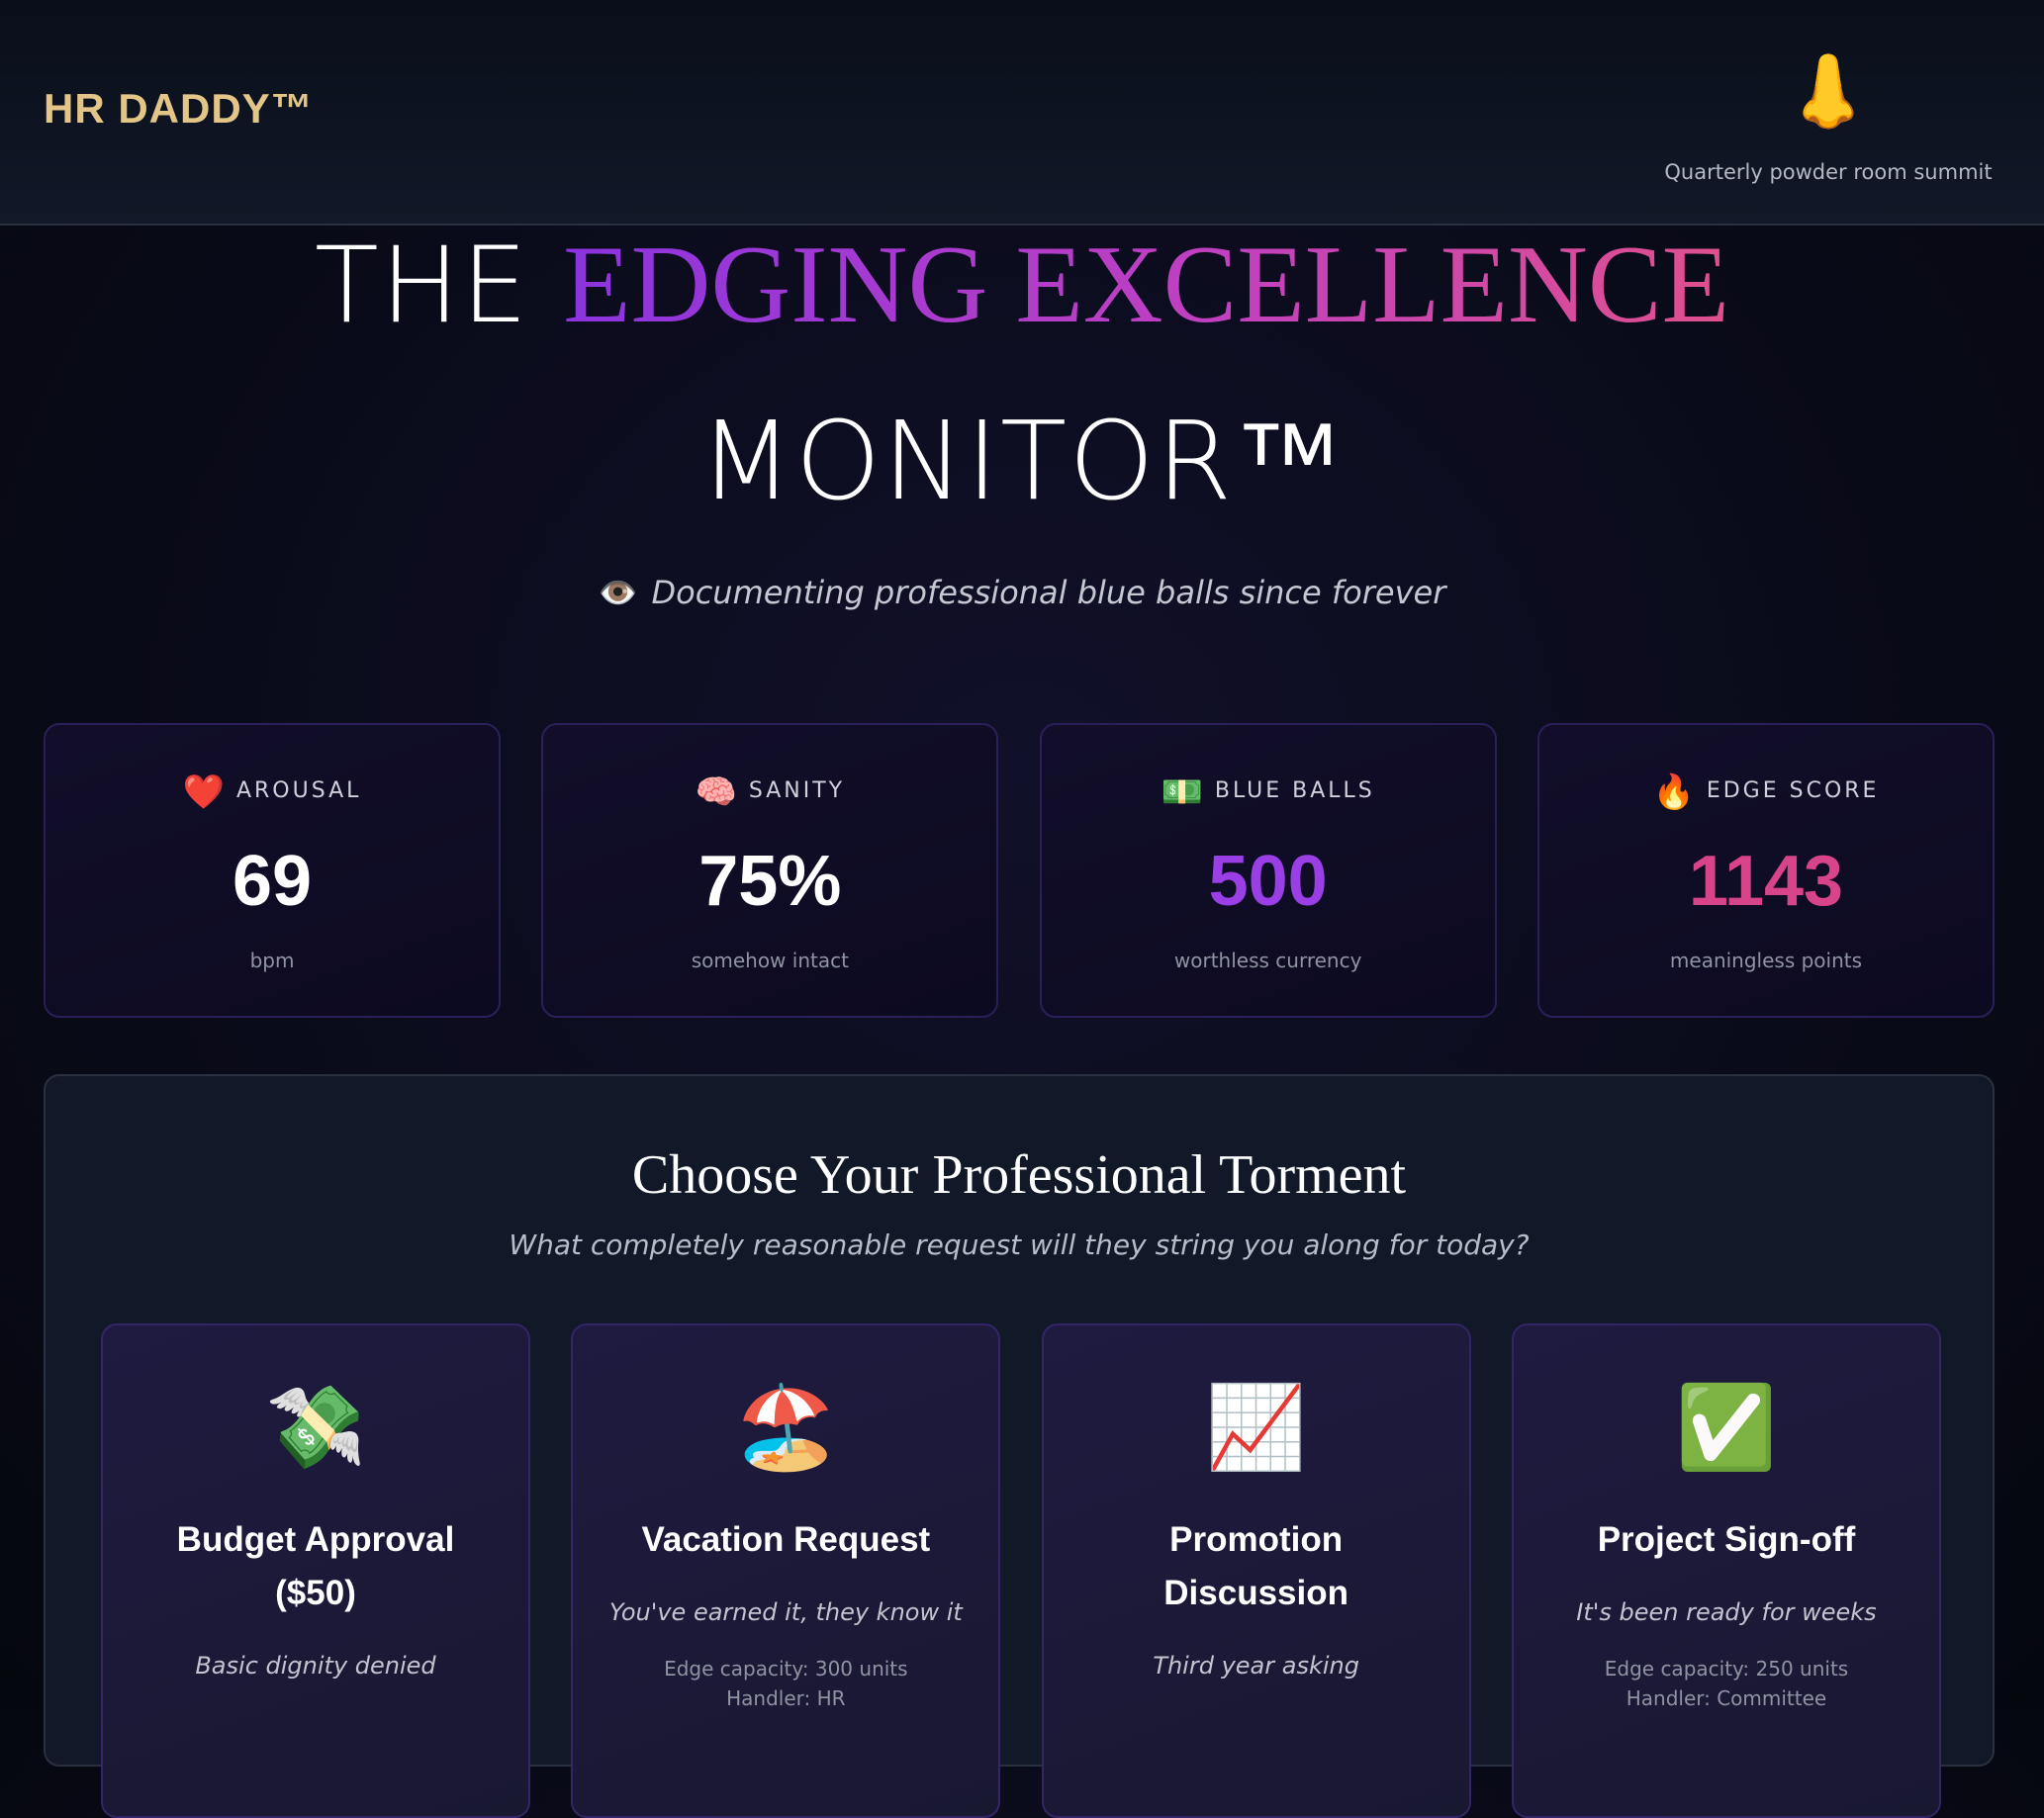 The height and width of the screenshot is (1818, 2044). What do you see at coordinates (786, 1539) in the screenshot?
I see `card-title: Vacation Request` at bounding box center [786, 1539].